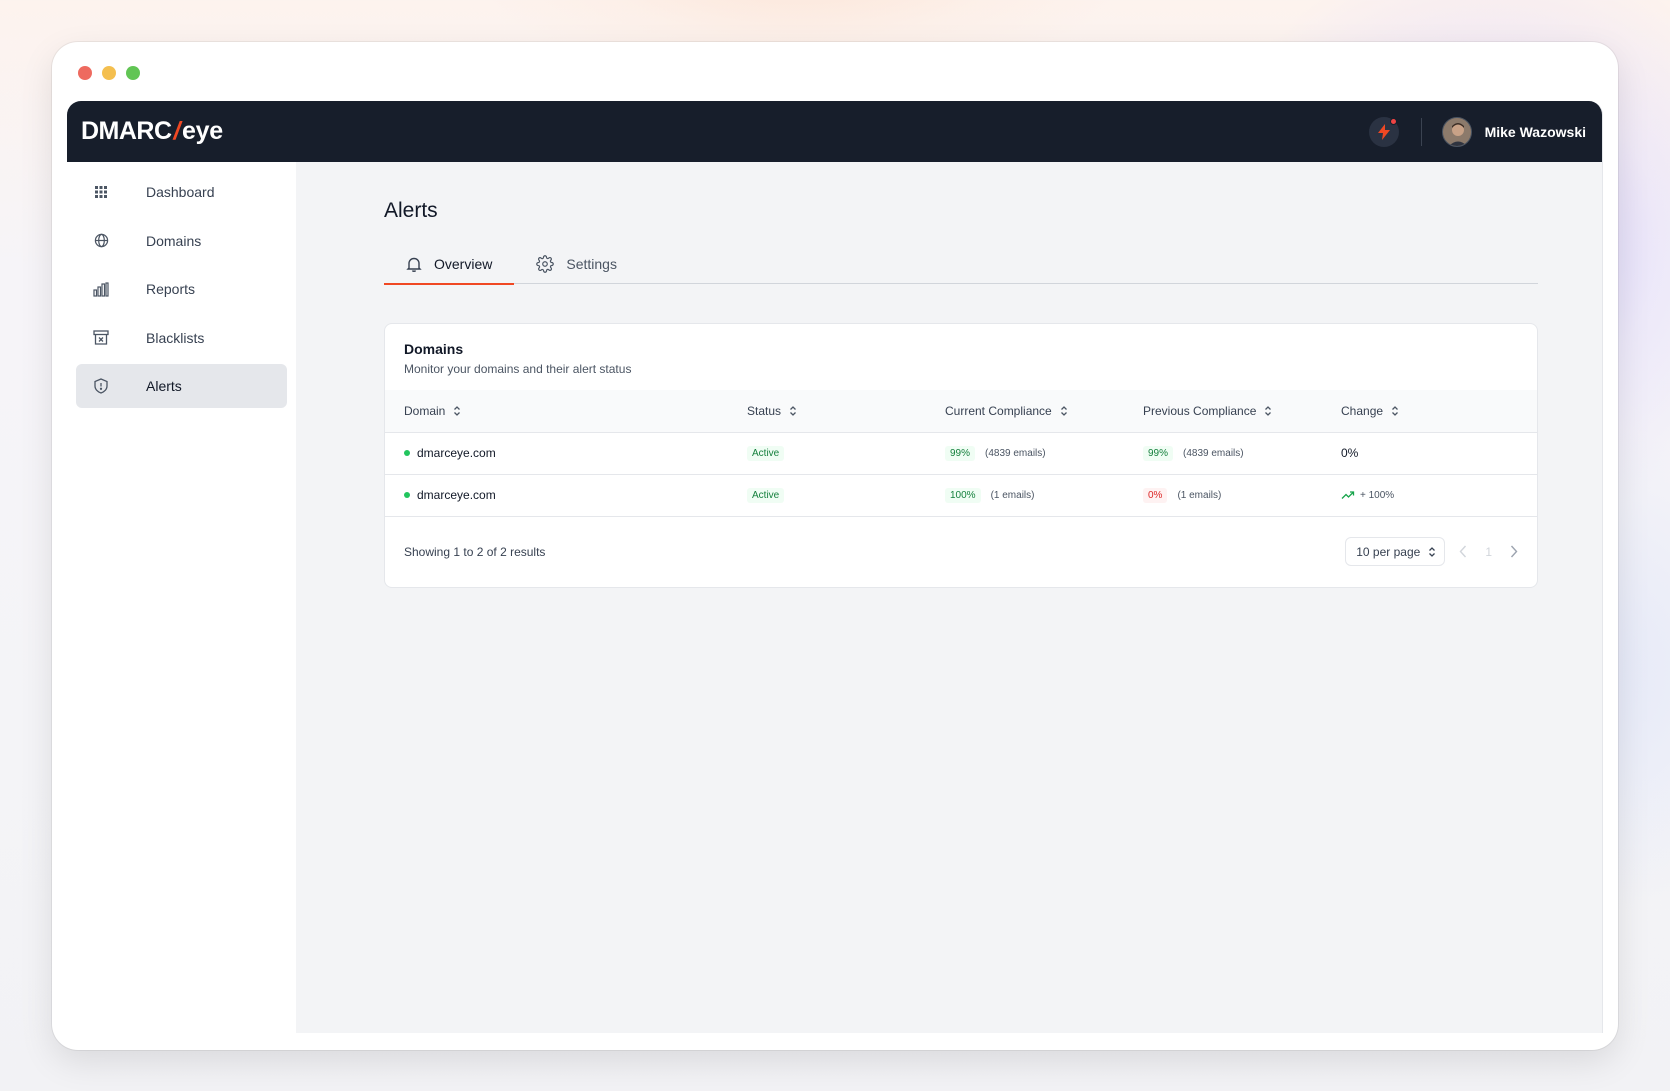  Describe the element at coordinates (1199, 495) in the screenshot. I see `previous-email-count: (1 emails)` at that location.